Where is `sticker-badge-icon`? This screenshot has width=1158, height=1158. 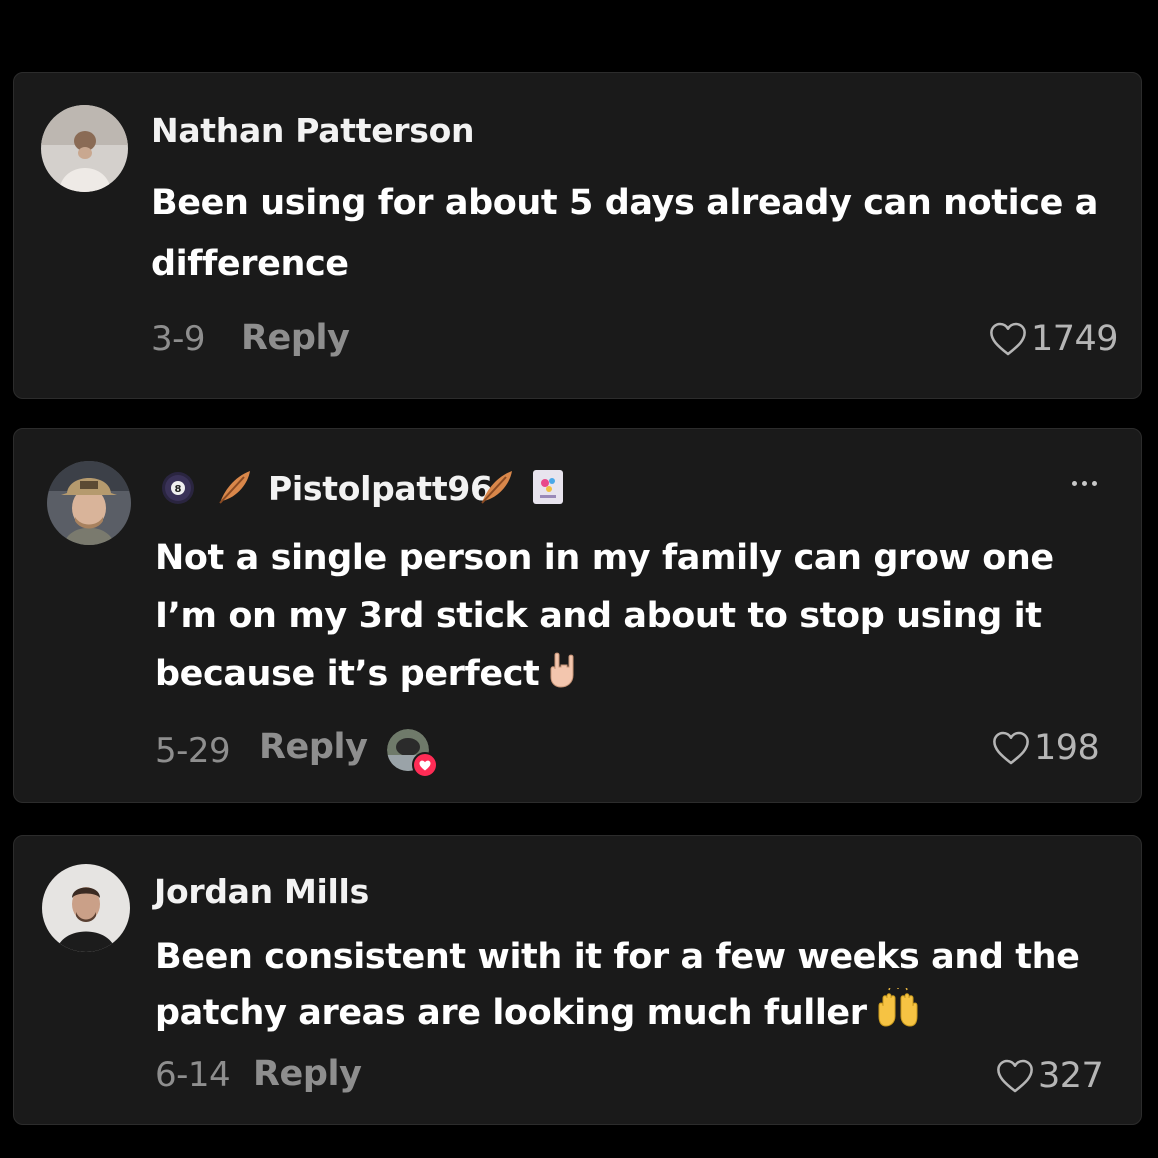
sticker-badge-icon is located at coordinates (548, 489).